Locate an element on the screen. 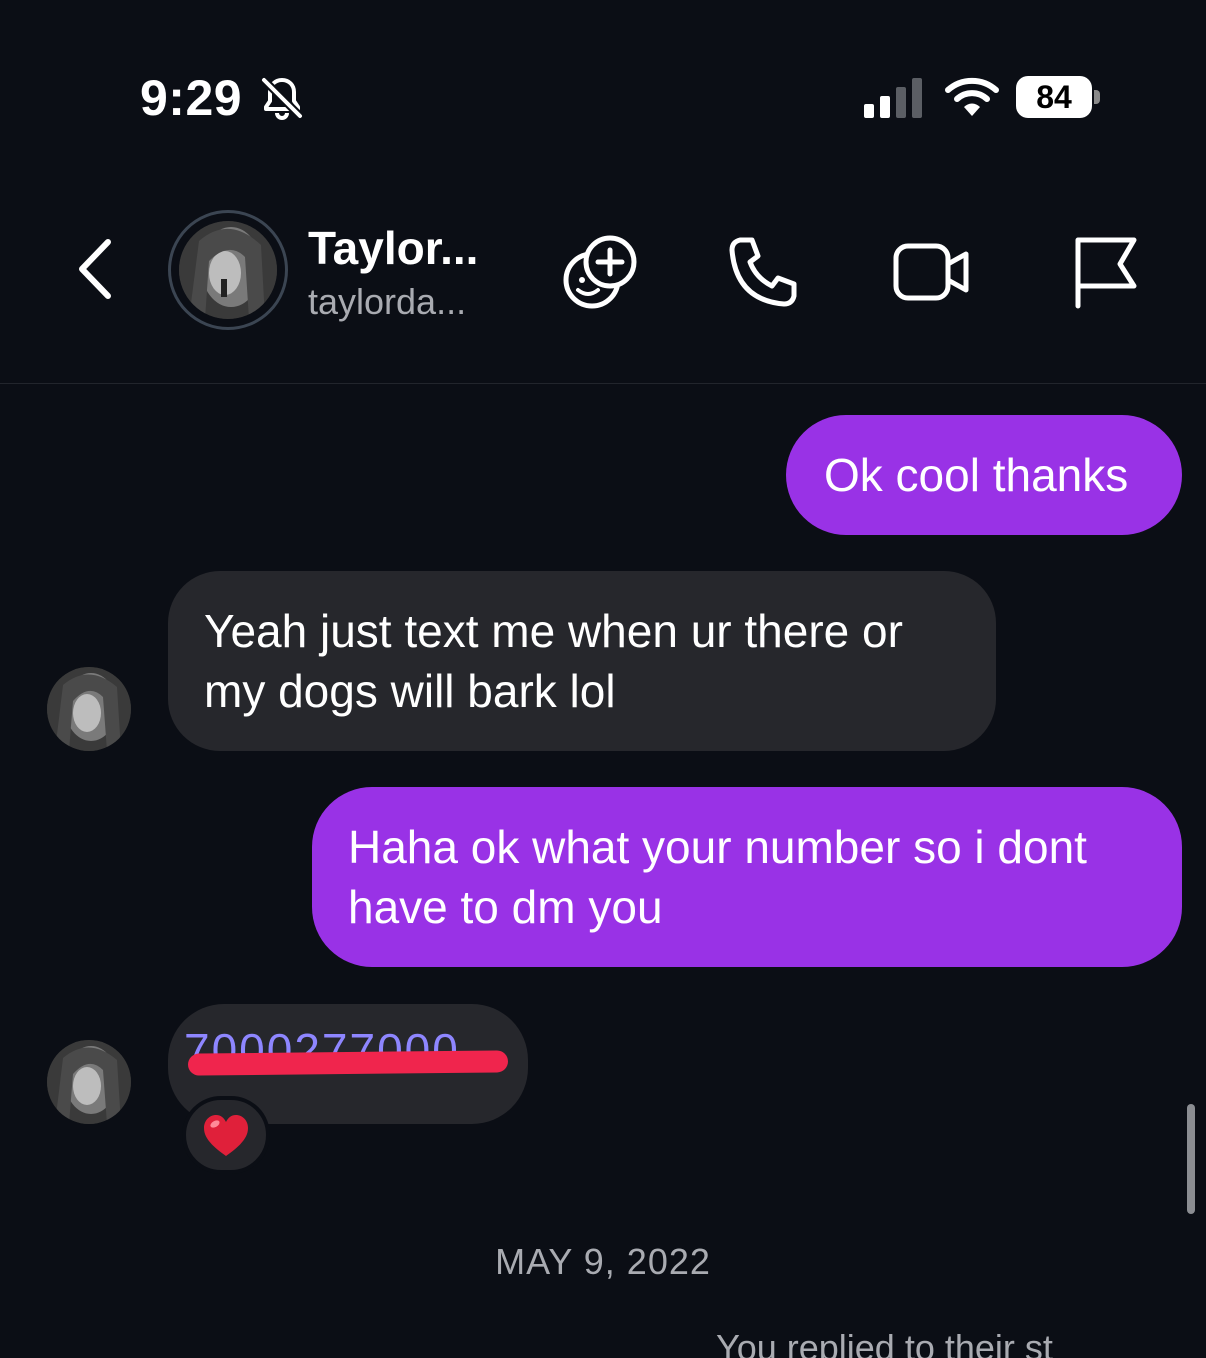 Image resolution: width=1206 pixels, height=1358 pixels. status-time: 9:29 is located at coordinates (191, 98).